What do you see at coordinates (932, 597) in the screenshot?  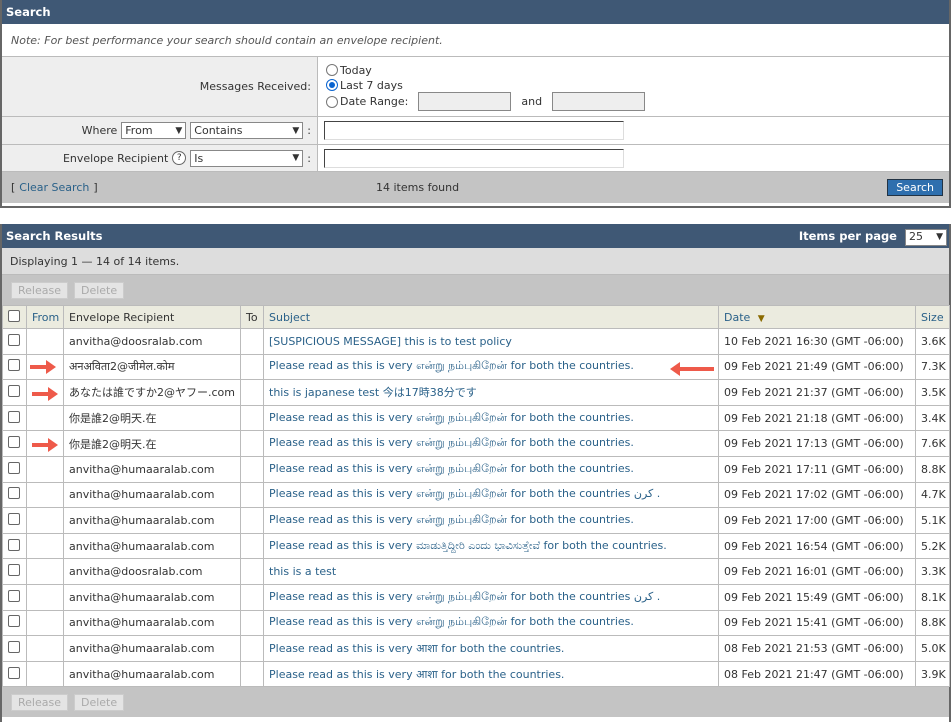 I see `cell-size: 8.1K` at bounding box center [932, 597].